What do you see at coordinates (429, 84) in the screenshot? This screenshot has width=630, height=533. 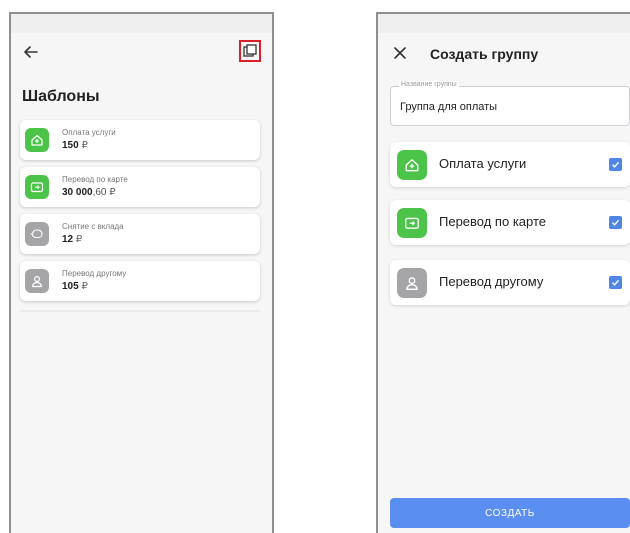 I see `group-name-label: Название группы` at bounding box center [429, 84].